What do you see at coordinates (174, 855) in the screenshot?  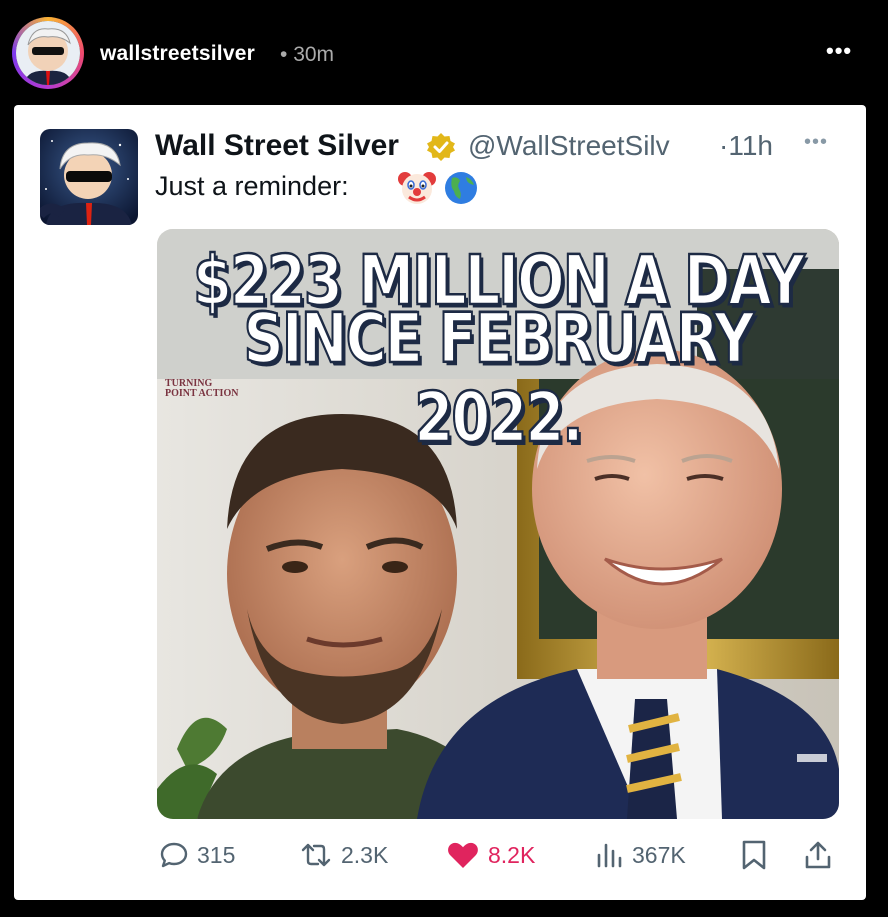 I see `reply-icon` at bounding box center [174, 855].